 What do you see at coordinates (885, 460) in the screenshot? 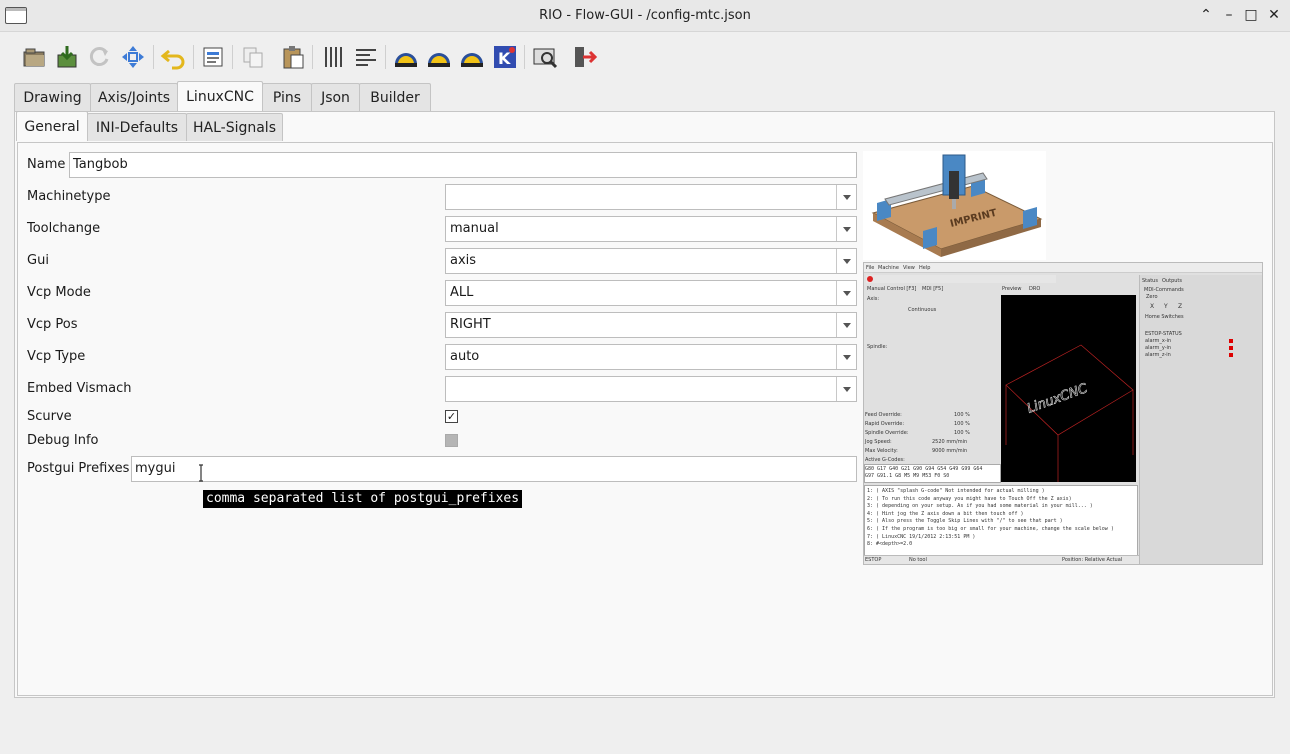
I see `preview-gcodes-label: Active G-Codes:` at bounding box center [885, 460].